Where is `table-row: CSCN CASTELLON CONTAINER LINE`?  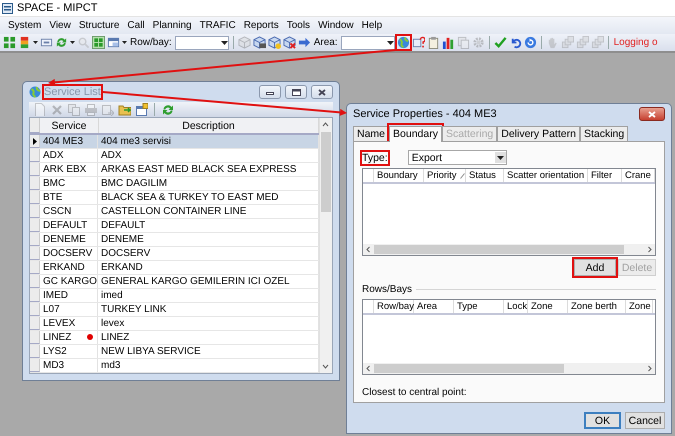
table-row: CSCN CASTELLON CONTAINER LINE is located at coordinates (174, 212).